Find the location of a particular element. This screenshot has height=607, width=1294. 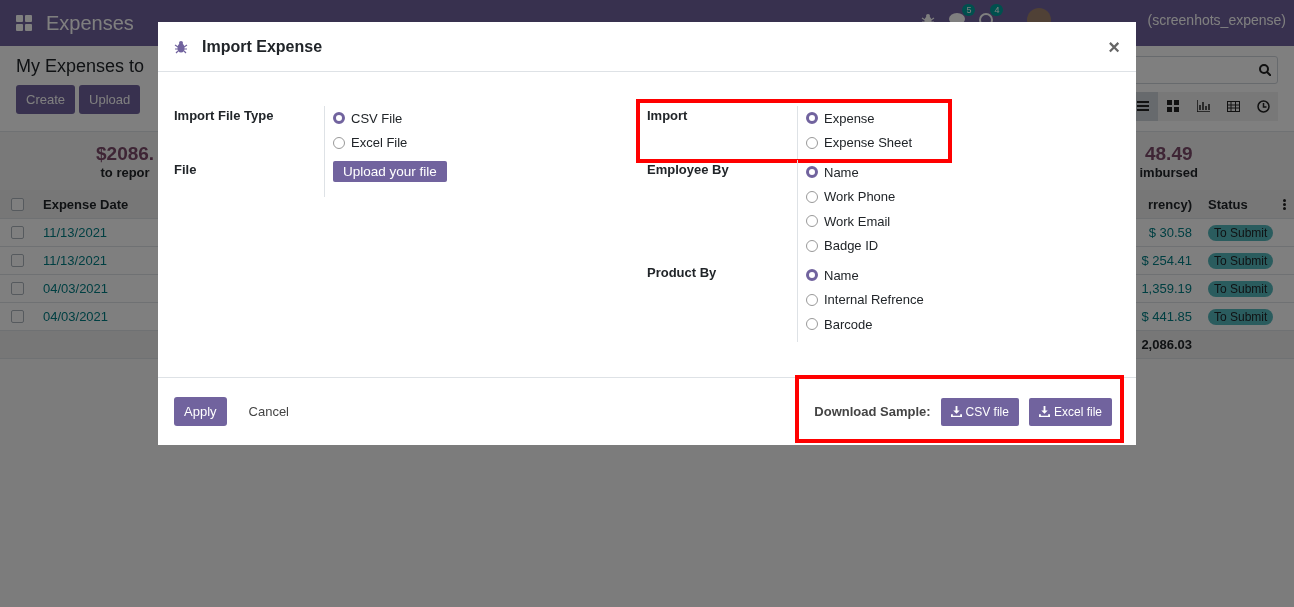

option-label: Expense is located at coordinates (849, 118).